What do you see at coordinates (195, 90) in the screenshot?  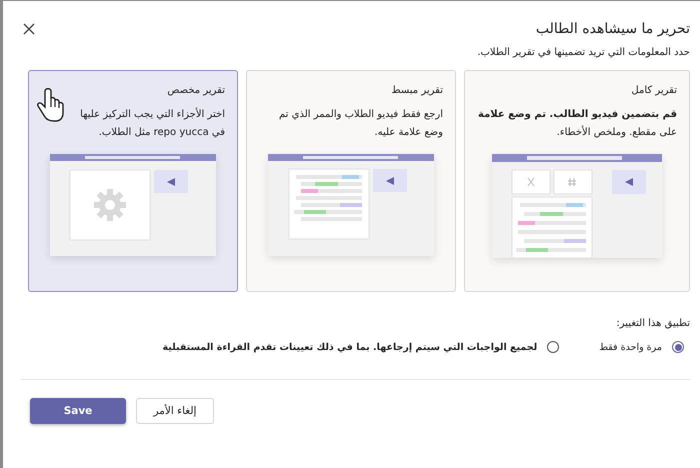 I see `card-title: تقرير مخصص` at bounding box center [195, 90].